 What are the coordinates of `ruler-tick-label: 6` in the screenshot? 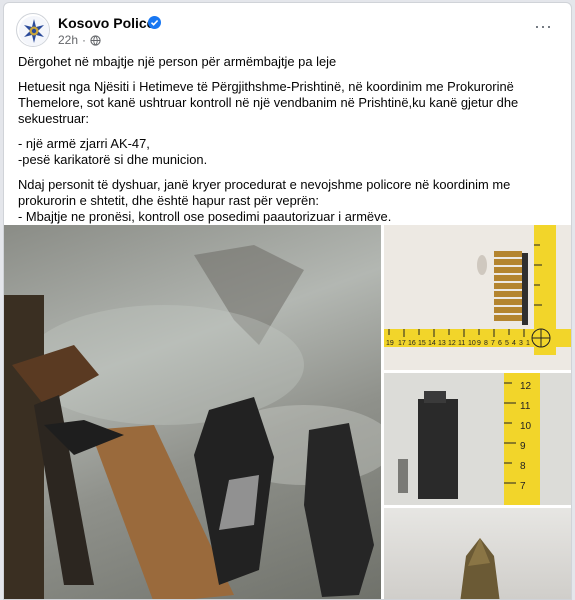 It's located at (500, 343).